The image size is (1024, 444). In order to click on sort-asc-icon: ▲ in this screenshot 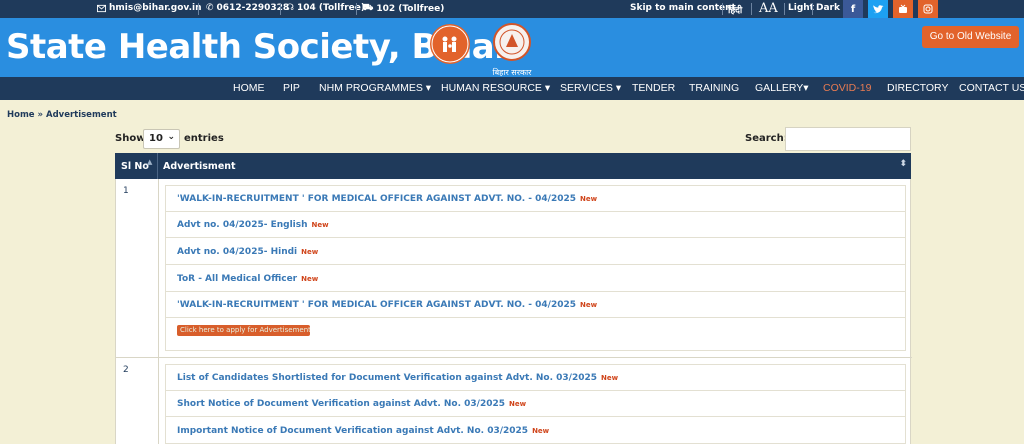, I will do `click(149, 162)`.